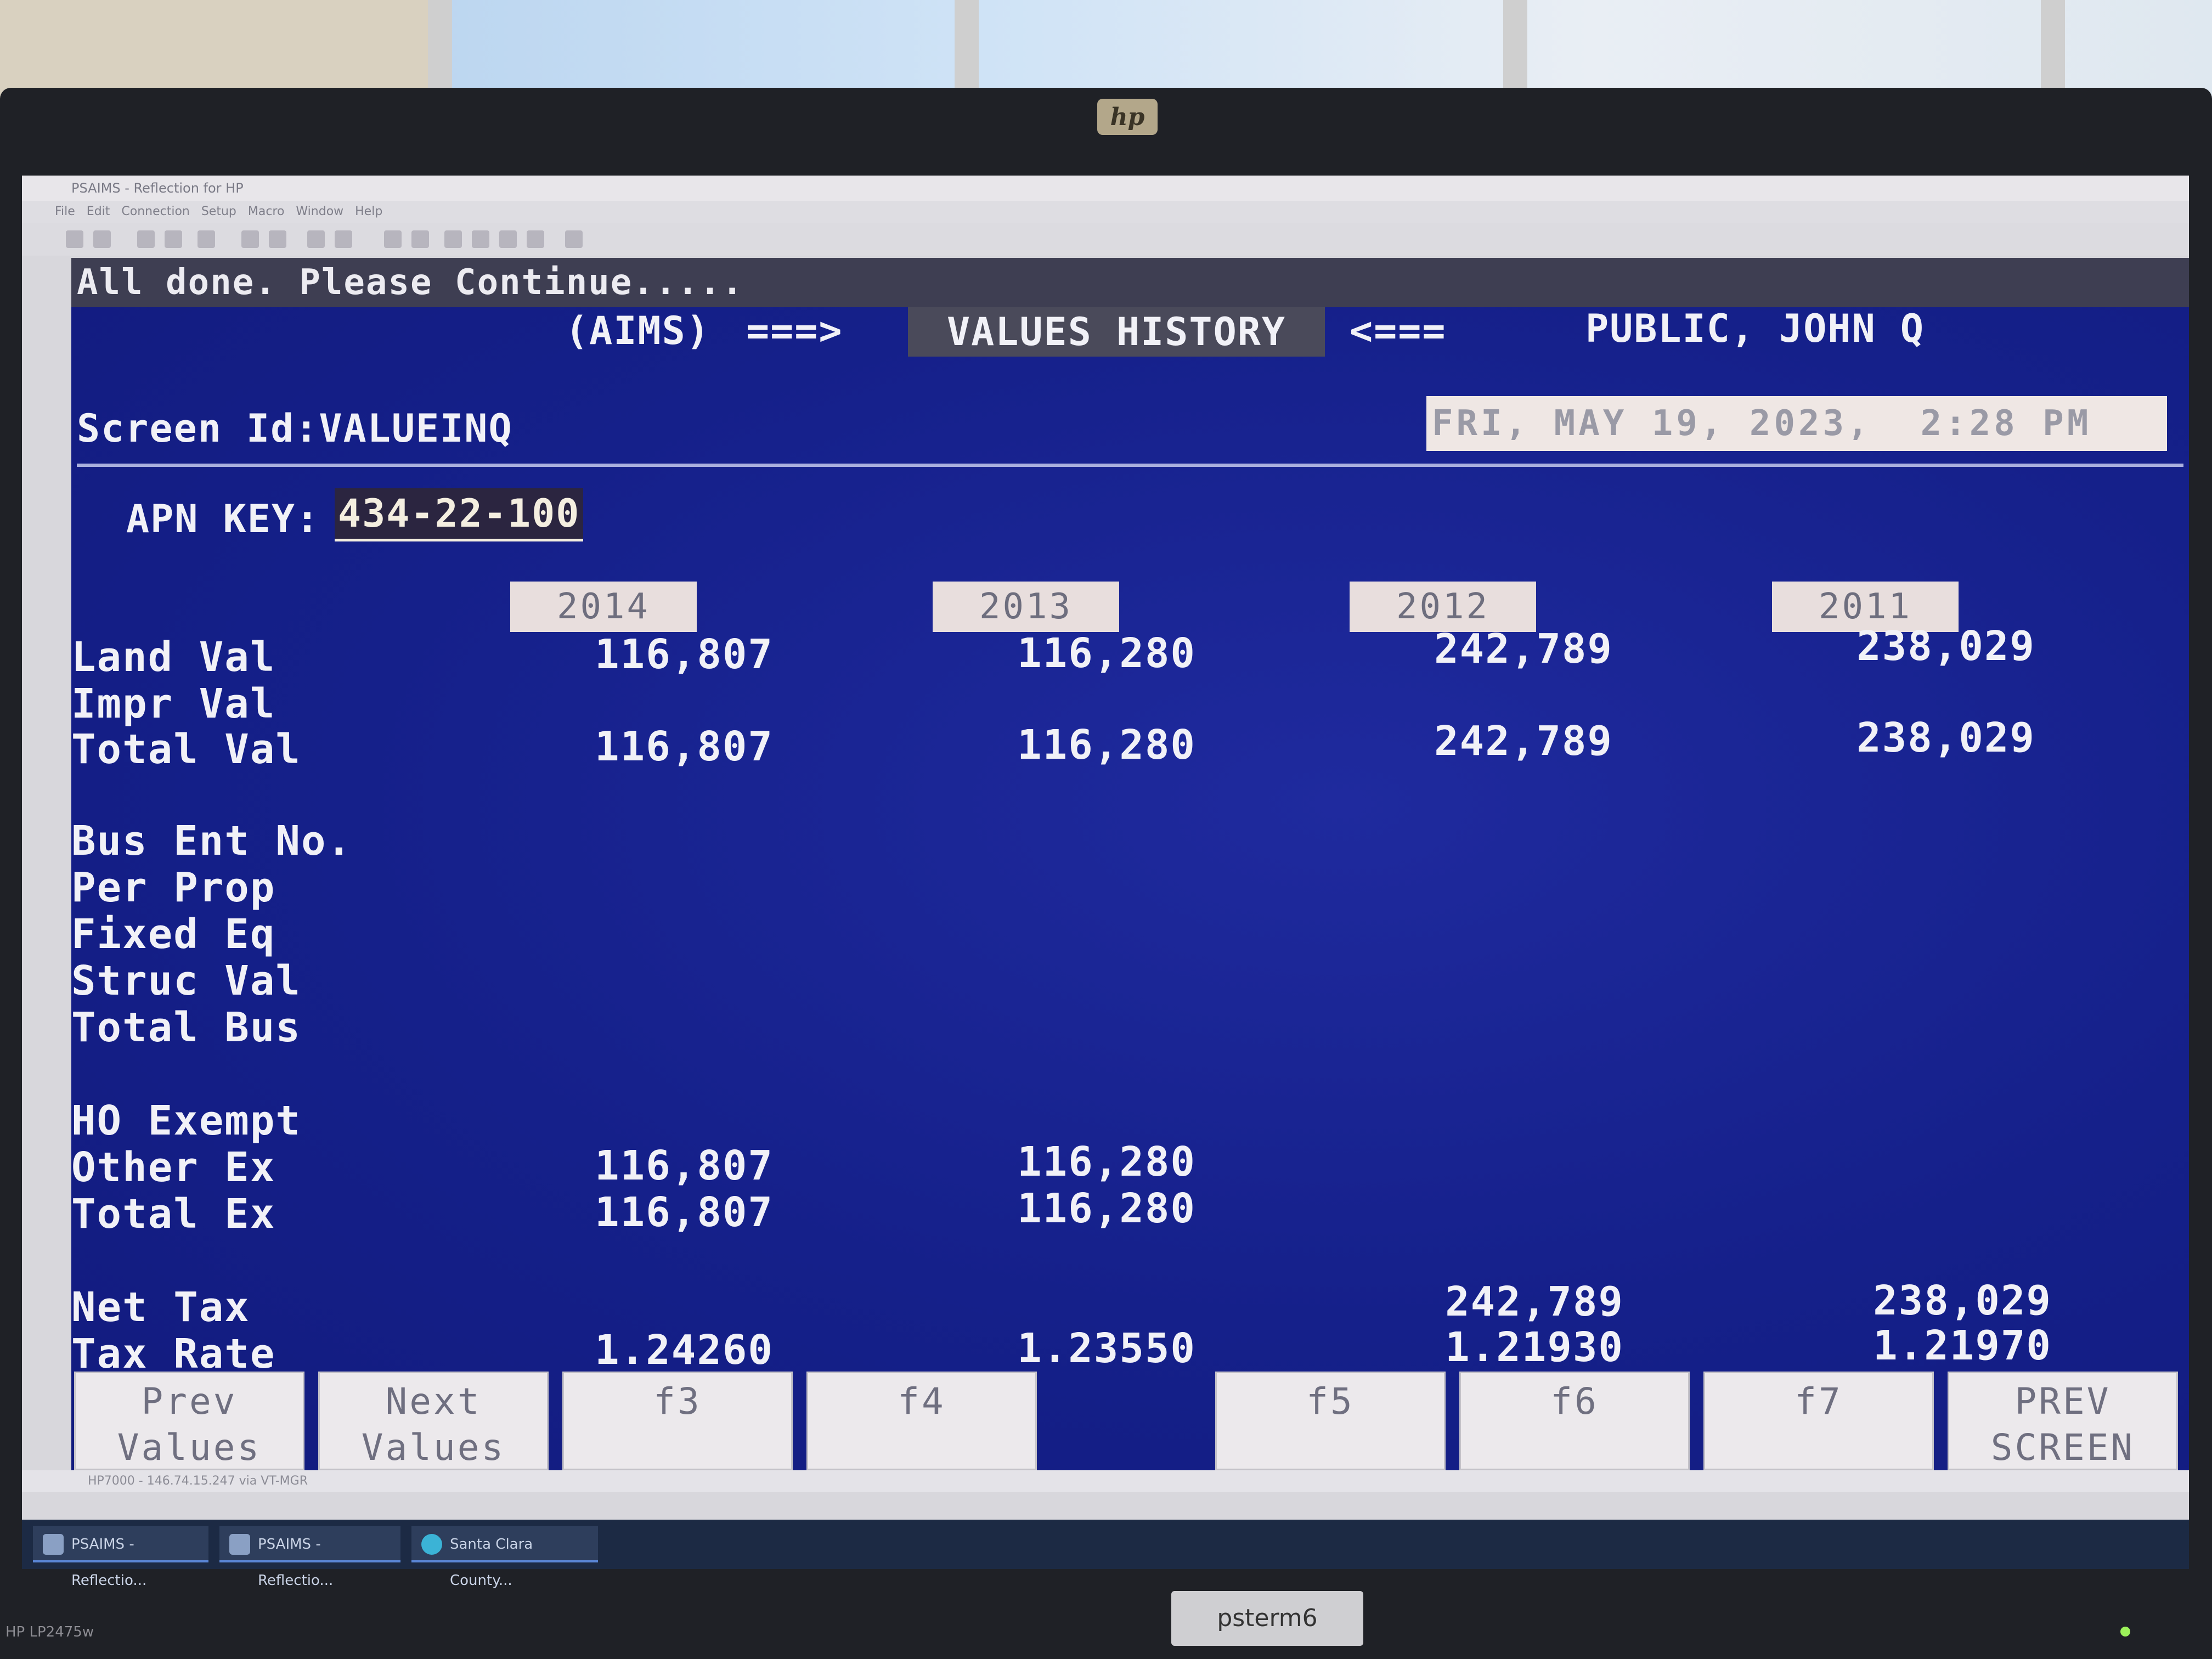 This screenshot has width=2212, height=1659. I want to click on apn-key-label: APN KEY:, so click(223, 519).